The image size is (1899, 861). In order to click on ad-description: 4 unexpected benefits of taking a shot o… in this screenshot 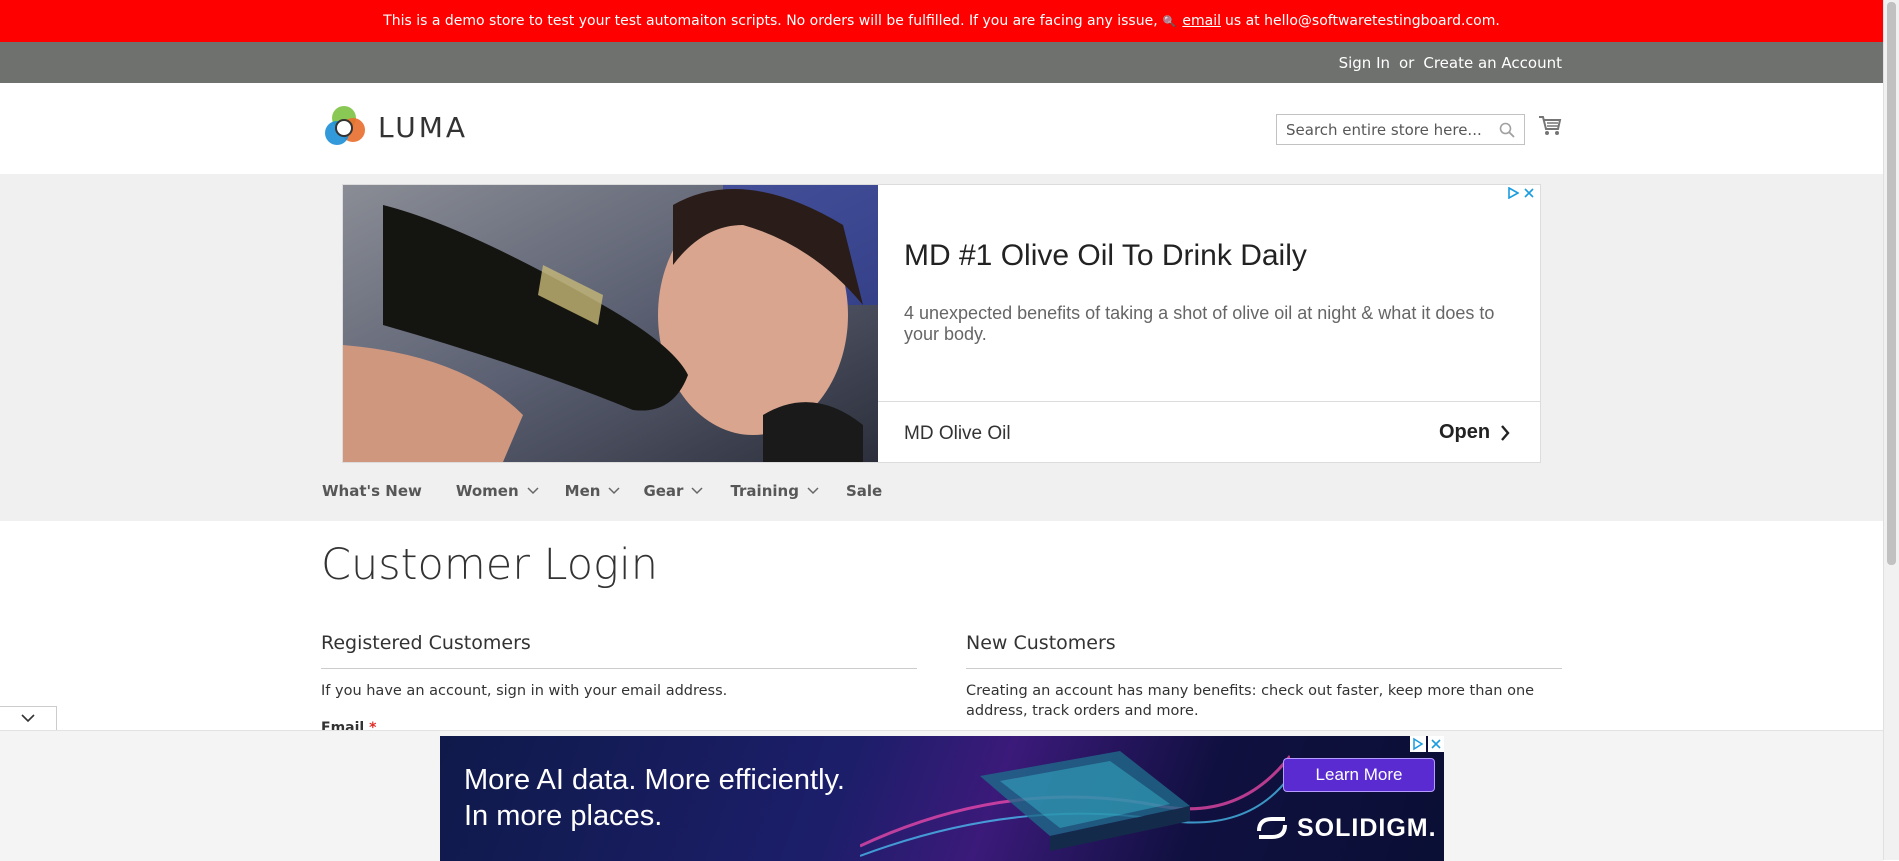, I will do `click(1209, 324)`.